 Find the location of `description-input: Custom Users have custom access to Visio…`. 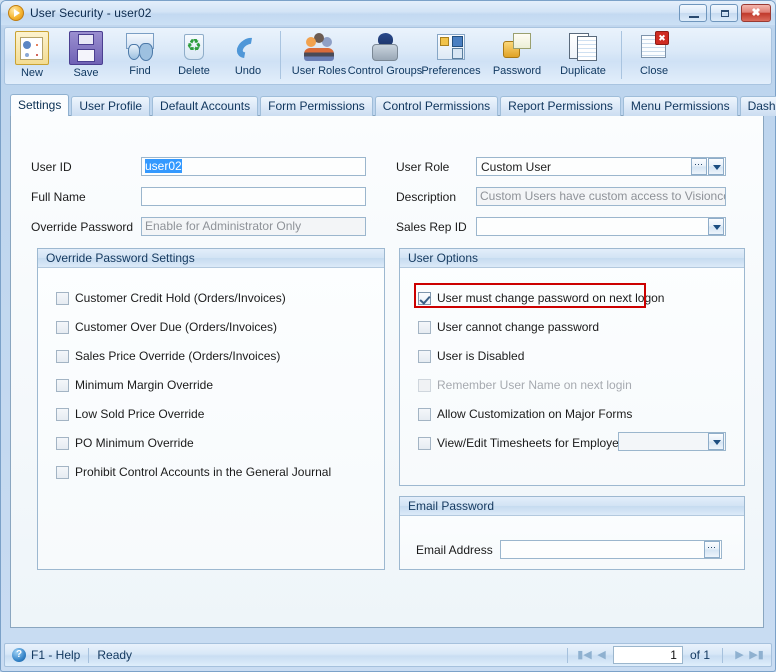

description-input: Custom Users have custom access to Visio… is located at coordinates (601, 196).